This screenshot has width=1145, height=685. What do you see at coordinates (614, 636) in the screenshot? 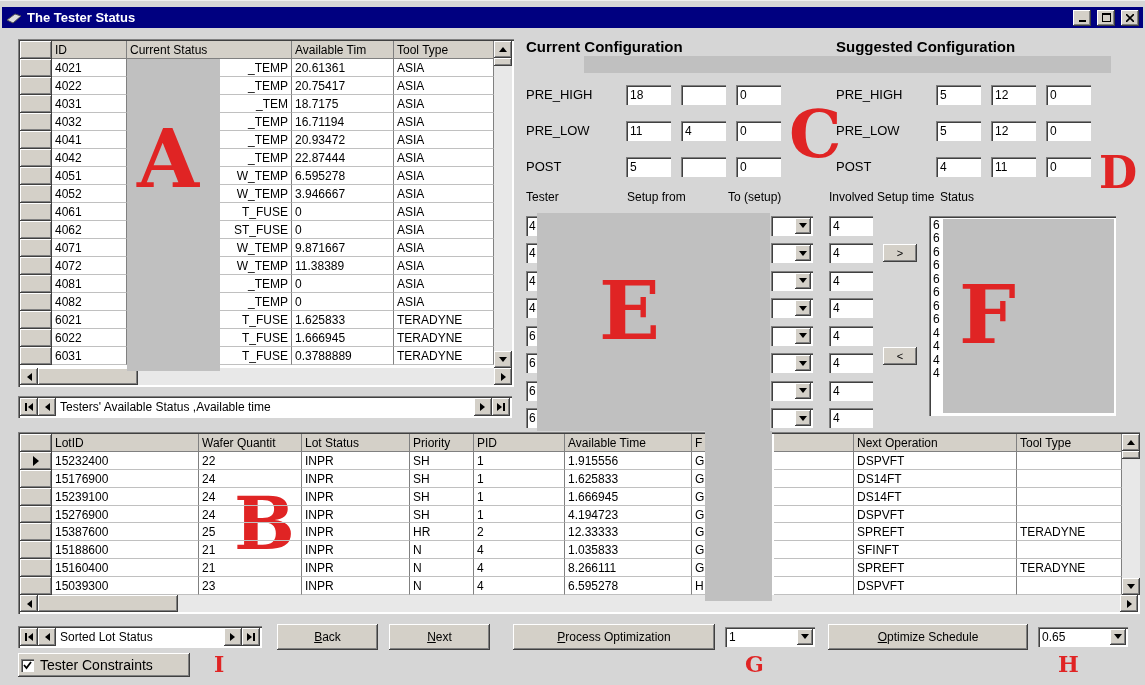
I see `process-optimization-button: Process Optimization` at bounding box center [614, 636].